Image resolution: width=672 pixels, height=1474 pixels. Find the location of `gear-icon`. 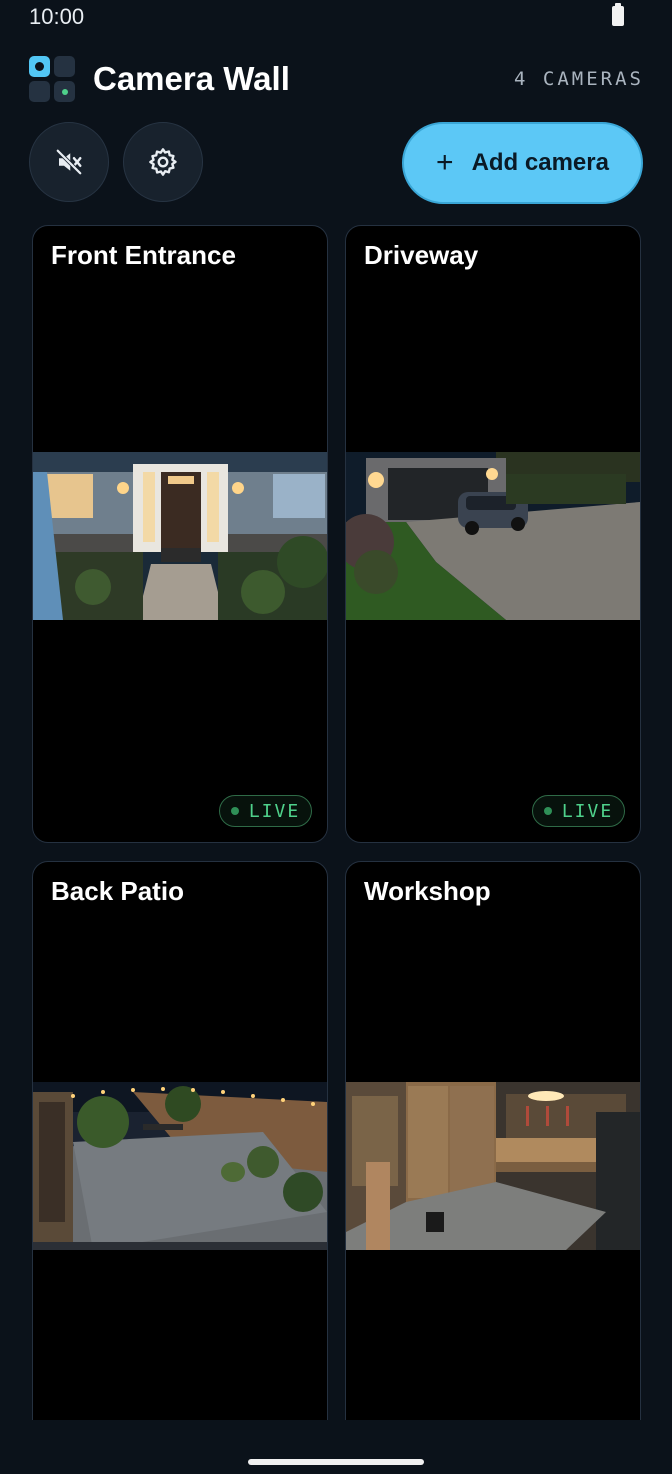

gear-icon is located at coordinates (163, 162).